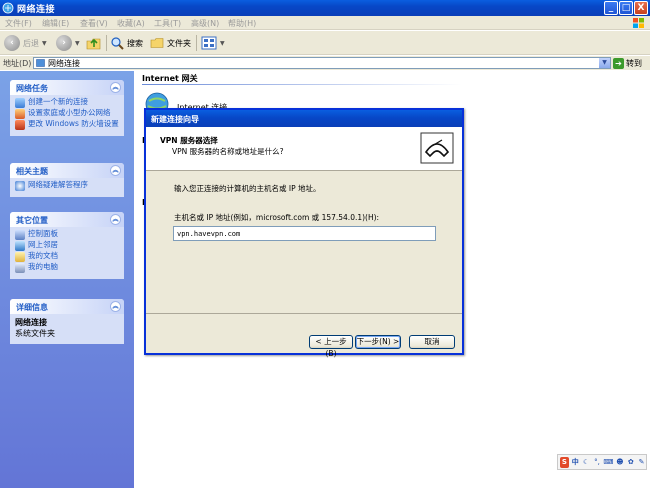  What do you see at coordinates (325, 8) in the screenshot?
I see `window-titlebar: 网络连接 _ □ X` at bounding box center [325, 8].